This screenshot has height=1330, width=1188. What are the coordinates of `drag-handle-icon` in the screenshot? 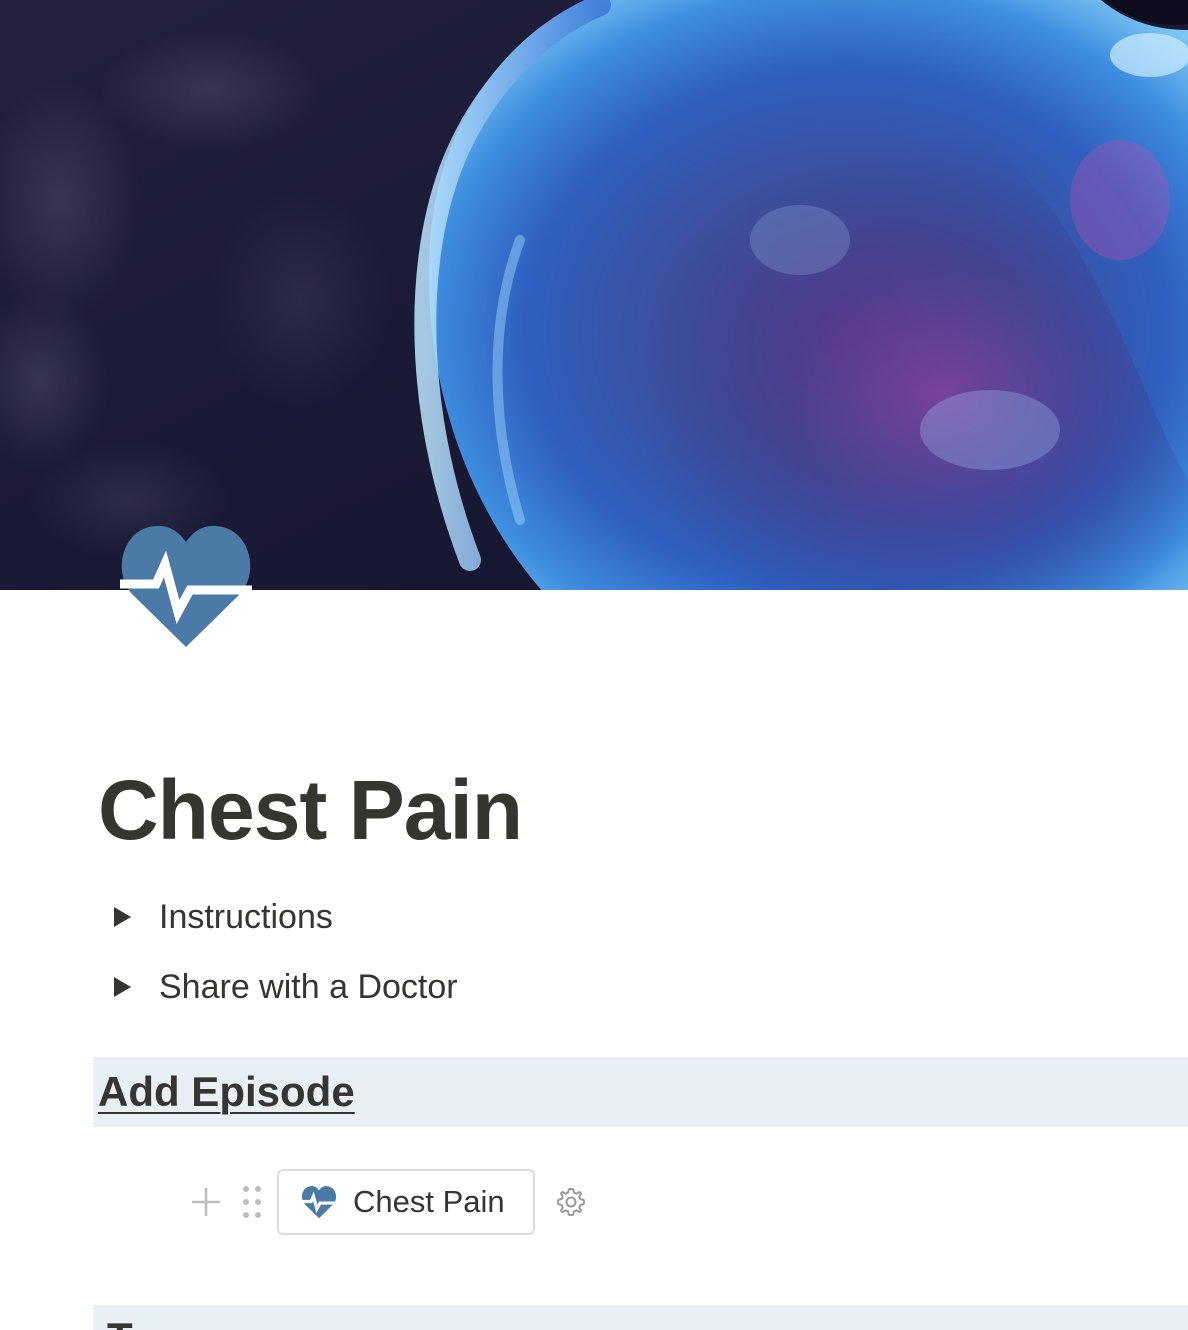 It's located at (252, 1202).